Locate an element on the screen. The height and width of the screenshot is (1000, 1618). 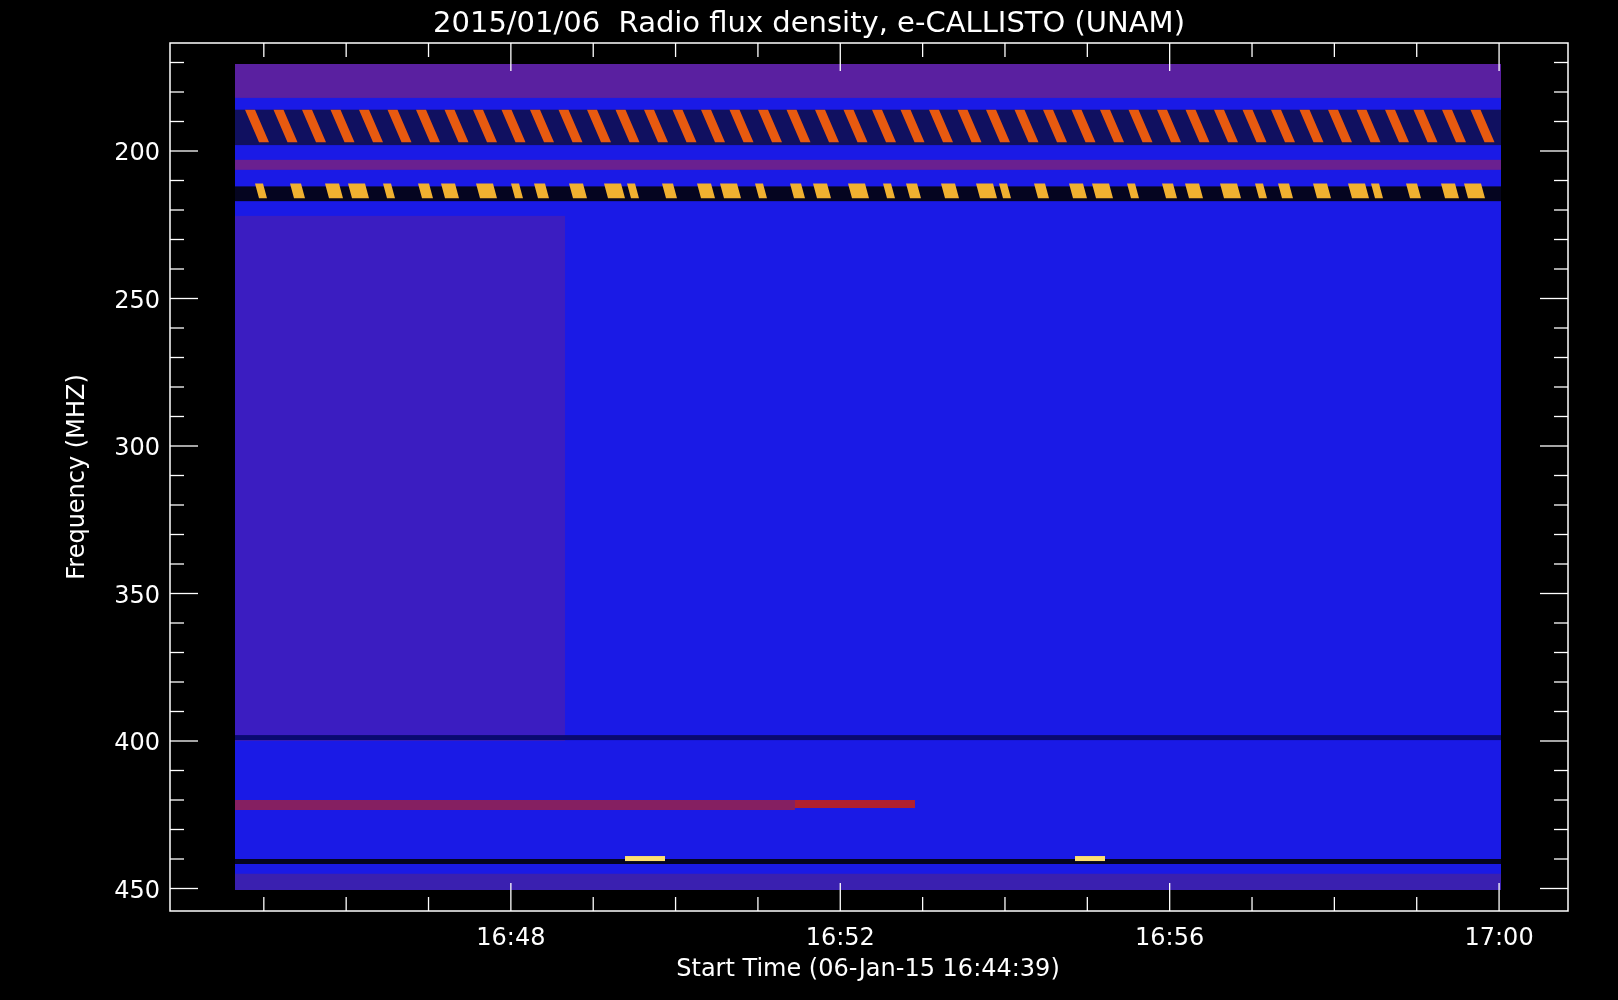
y-tick-label: 200 is located at coordinates (137, 152).